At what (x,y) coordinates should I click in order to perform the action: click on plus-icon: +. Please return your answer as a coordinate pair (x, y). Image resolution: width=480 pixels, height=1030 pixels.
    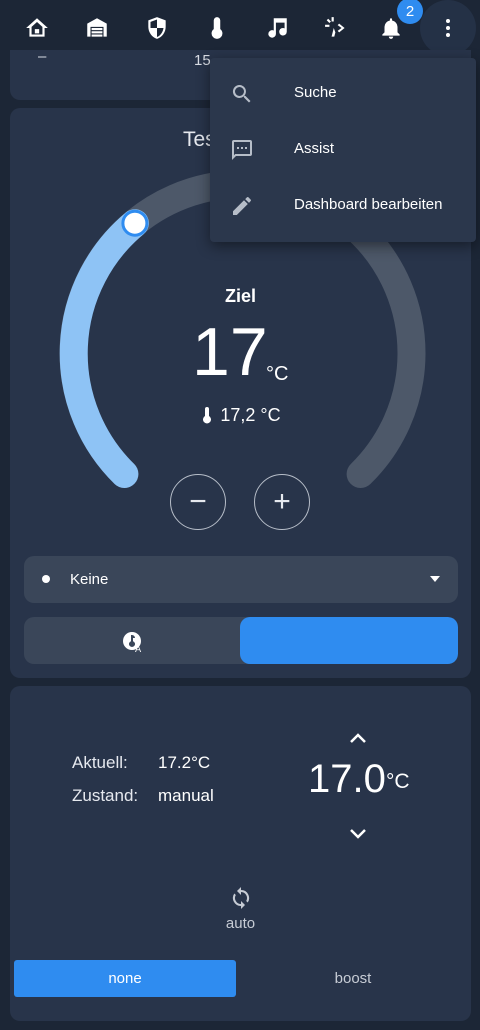
    Looking at the image, I should click on (282, 501).